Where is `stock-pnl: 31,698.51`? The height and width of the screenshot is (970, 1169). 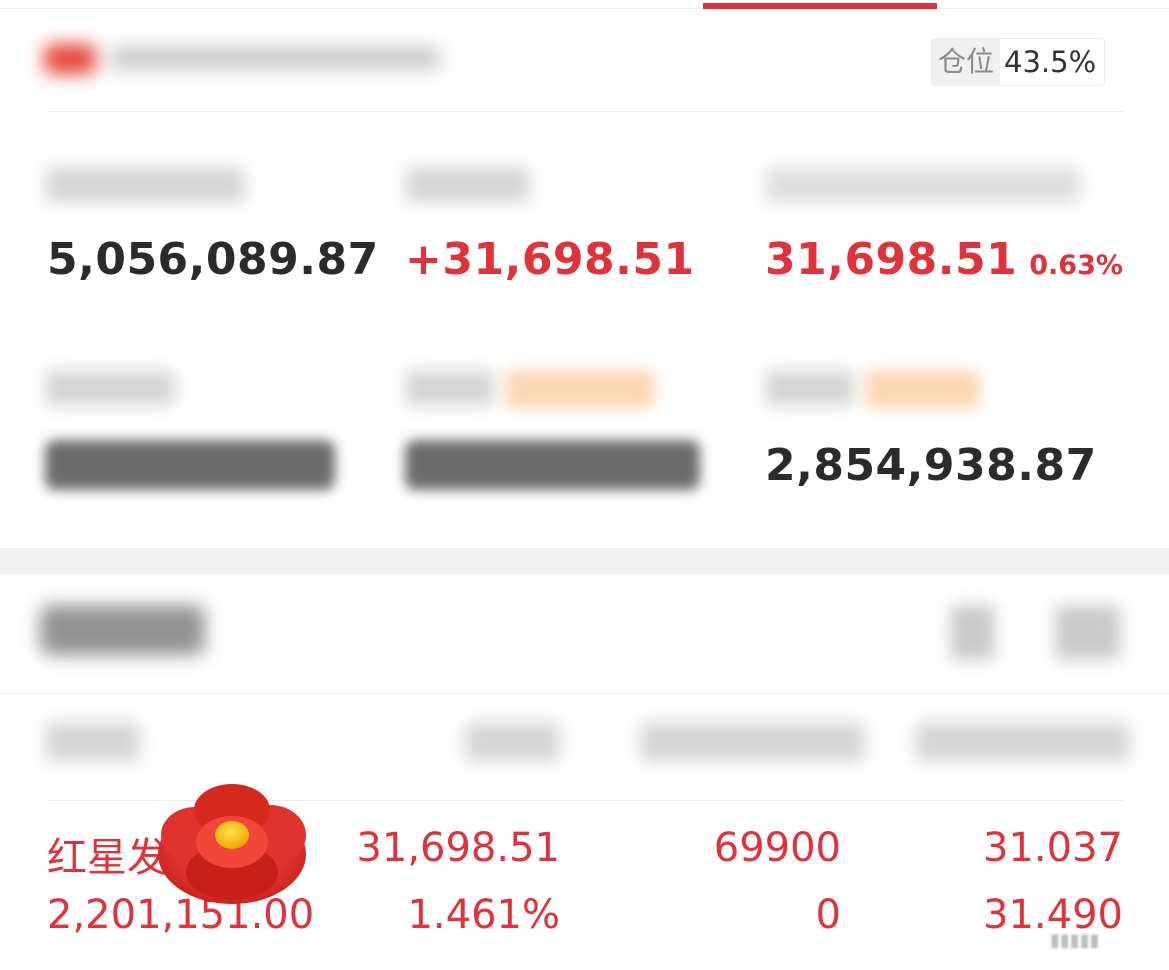
stock-pnl: 31,698.51 is located at coordinates (458, 848).